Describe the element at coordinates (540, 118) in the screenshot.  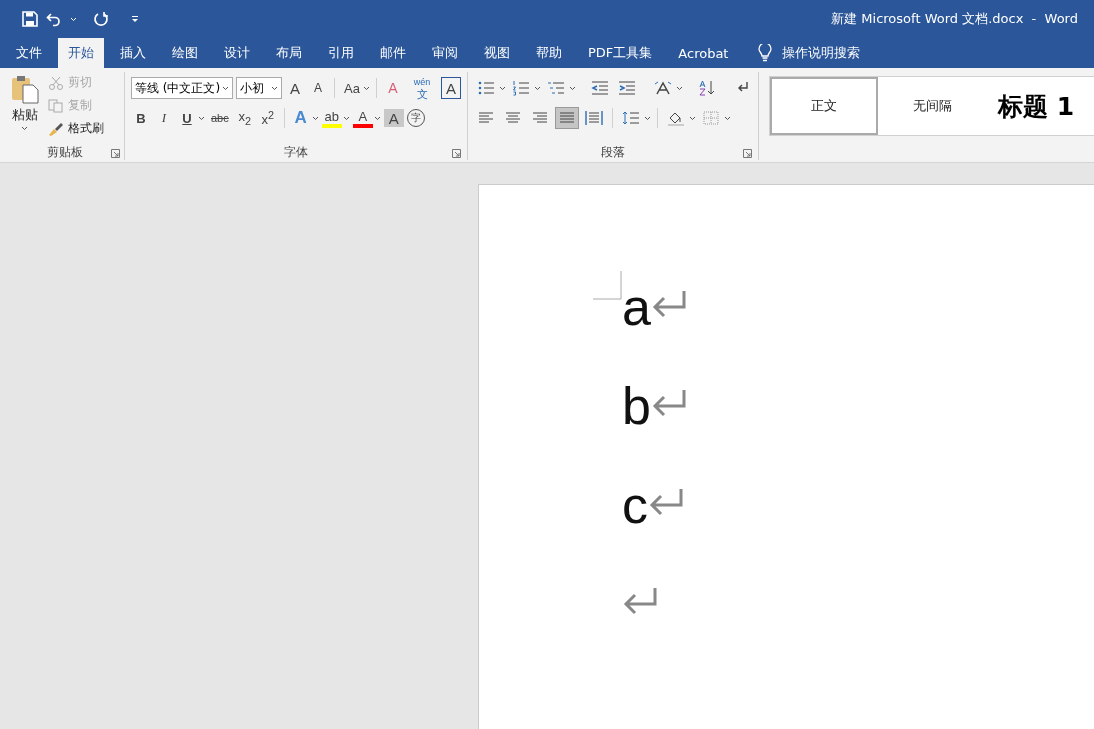
I see `right-icon` at that location.